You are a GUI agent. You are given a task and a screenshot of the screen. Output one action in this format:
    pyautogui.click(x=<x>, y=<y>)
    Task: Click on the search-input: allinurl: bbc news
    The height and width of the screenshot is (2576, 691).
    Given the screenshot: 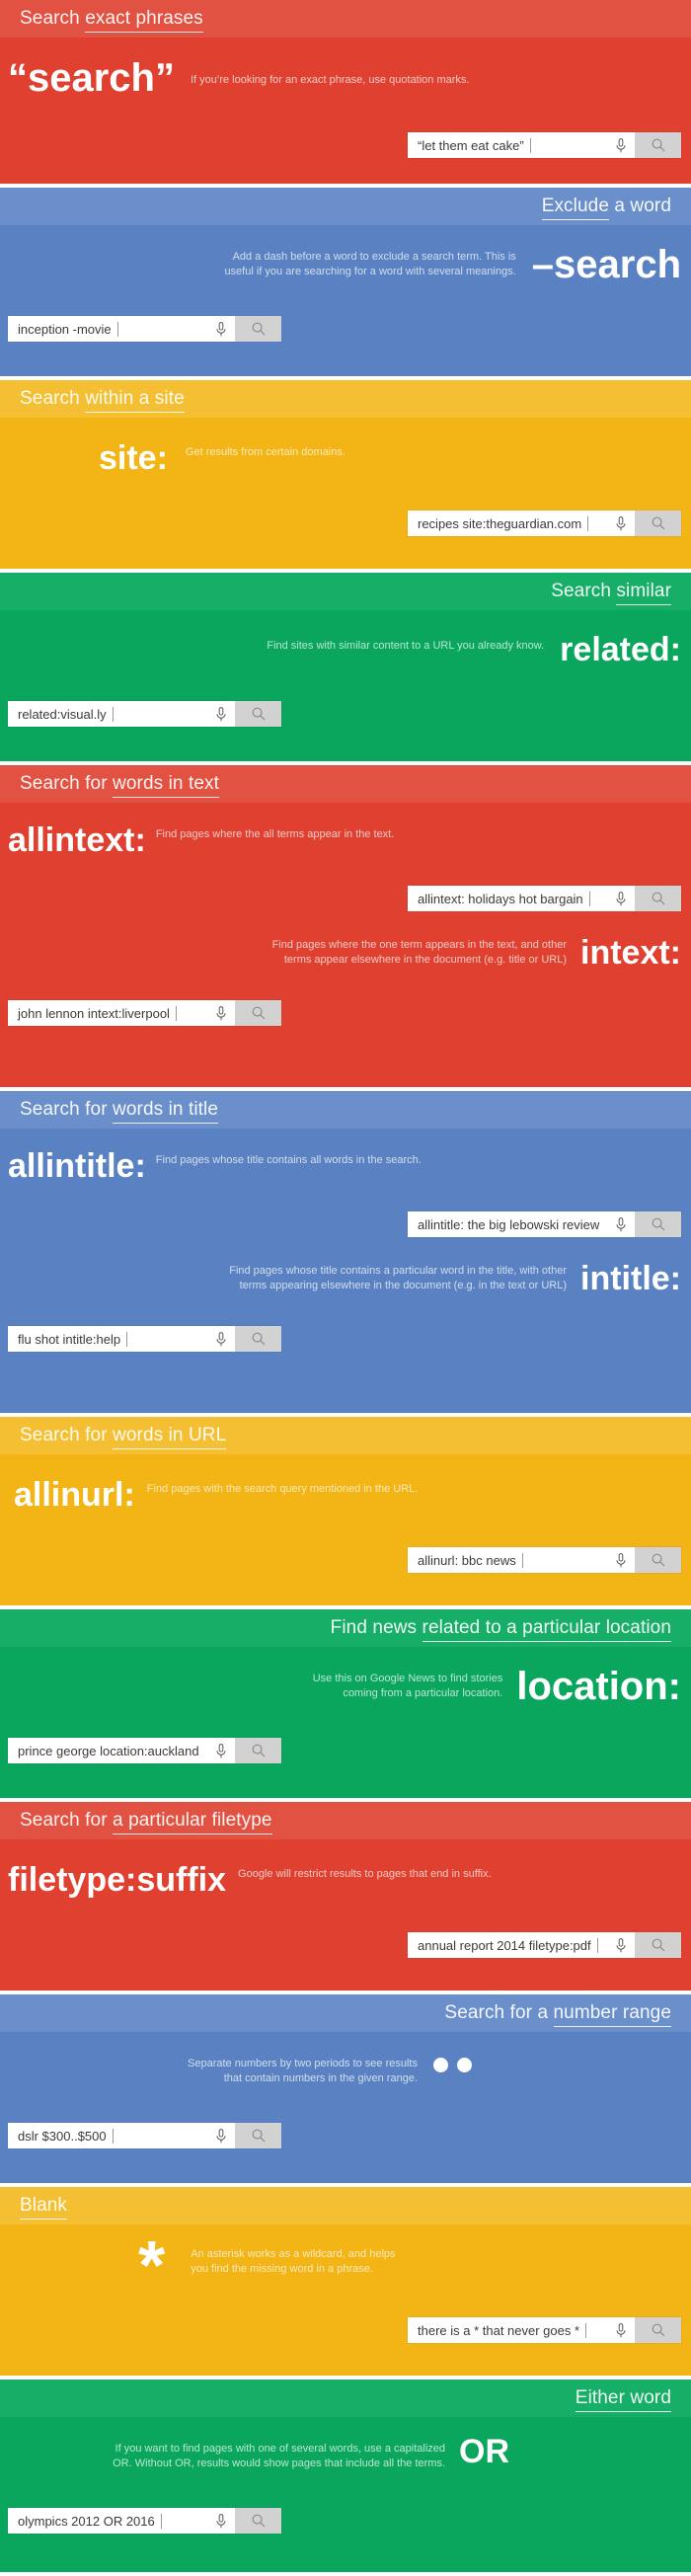 What is the action you would take?
    pyautogui.click(x=507, y=1560)
    